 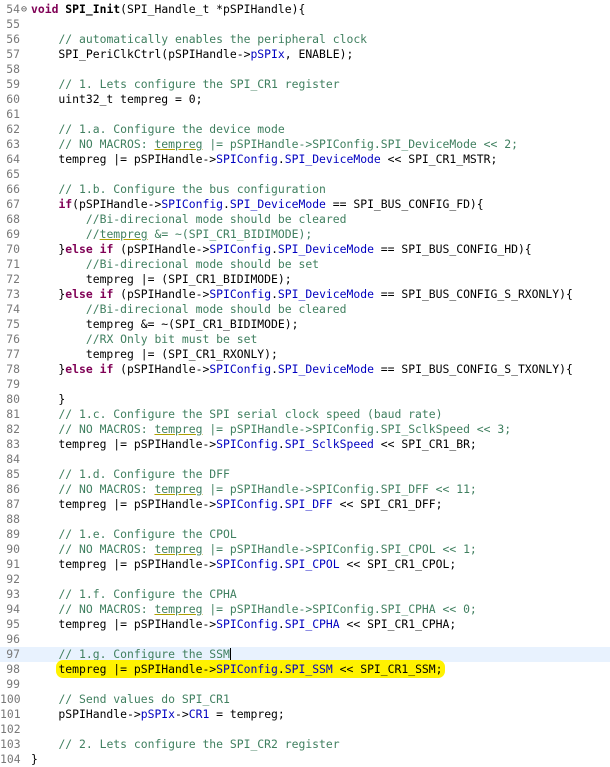 What do you see at coordinates (13, 354) in the screenshot?
I see `line-number: 77` at bounding box center [13, 354].